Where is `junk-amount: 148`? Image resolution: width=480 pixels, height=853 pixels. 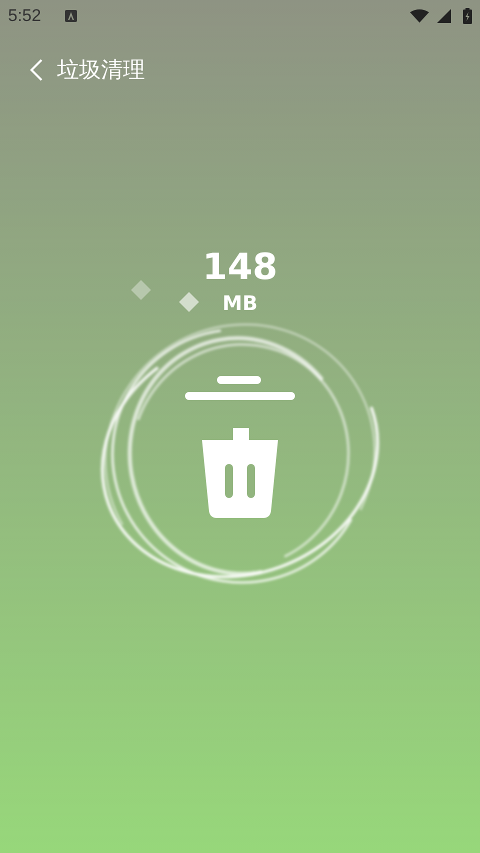
junk-amount: 148 is located at coordinates (240, 268).